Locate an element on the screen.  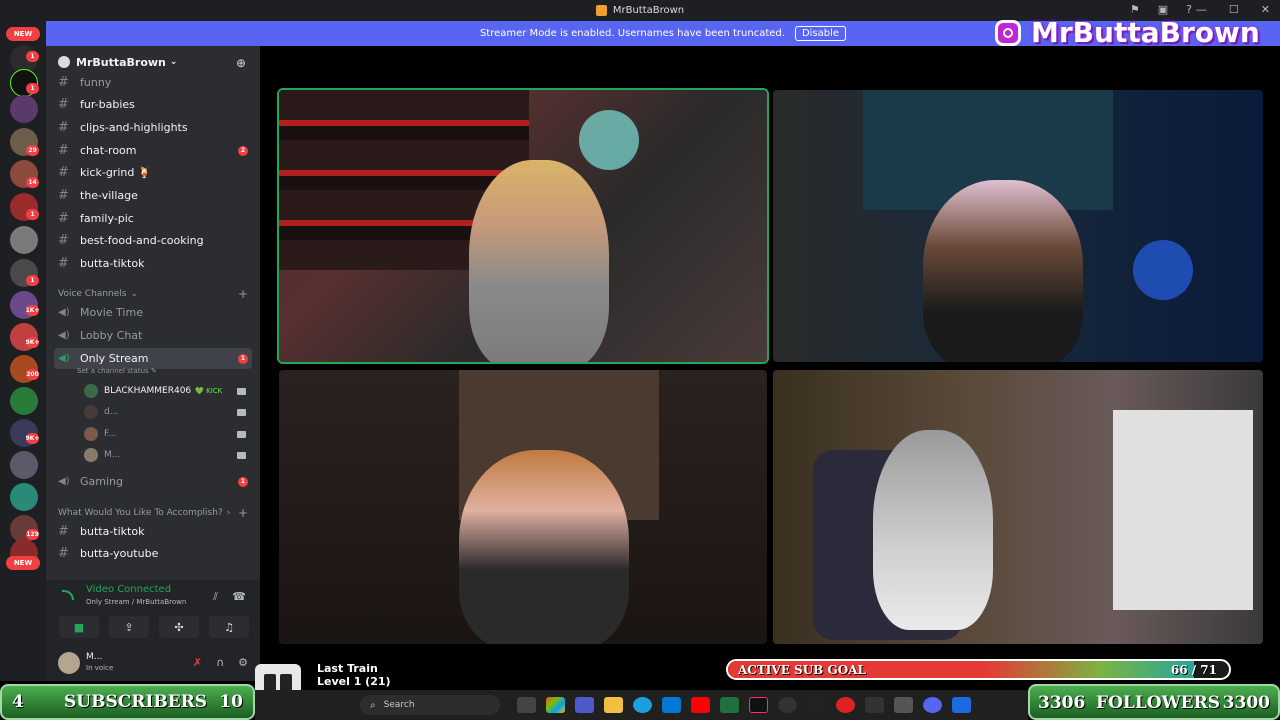
pc-case is located at coordinates (1183, 510).